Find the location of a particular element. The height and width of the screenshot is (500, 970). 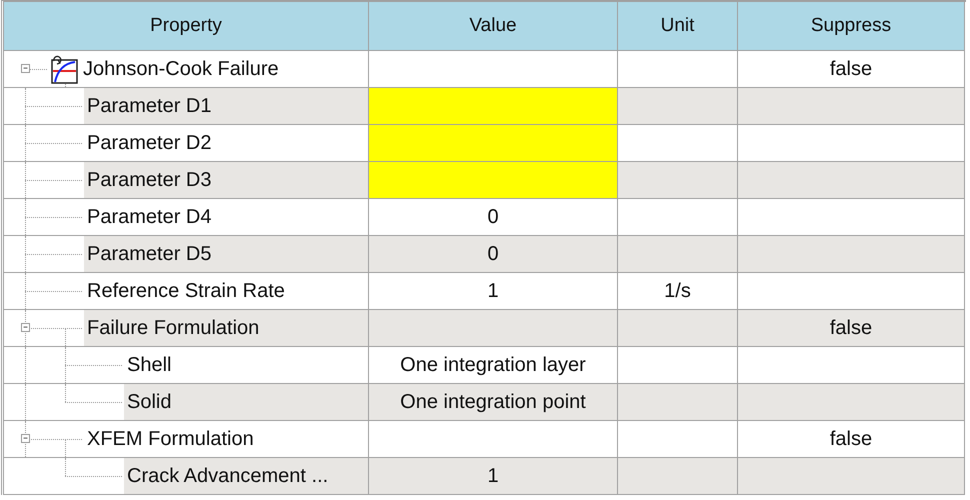

tree-item: Parameter D1 is located at coordinates (226, 106).